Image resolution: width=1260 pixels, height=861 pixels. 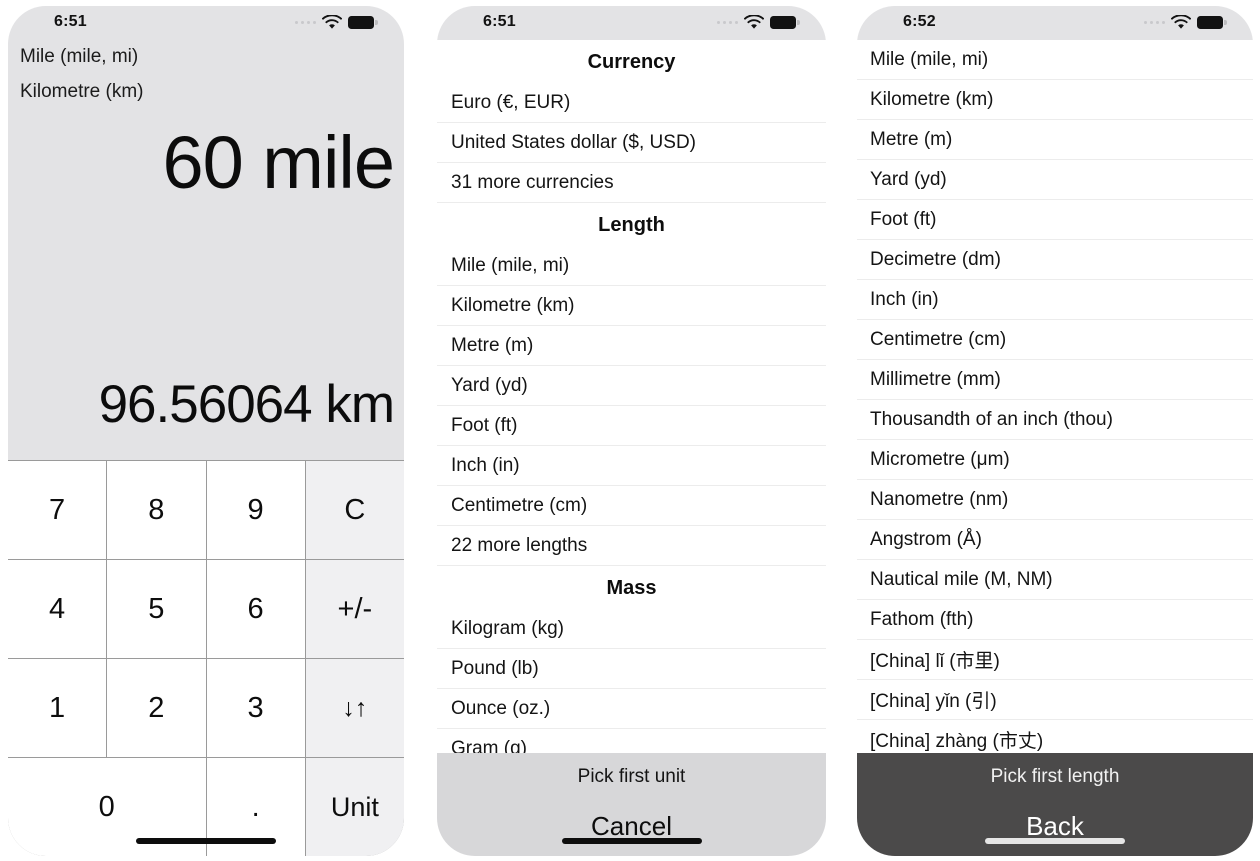 I want to click on key-sign-toggle: +/-, so click(x=354, y=609).